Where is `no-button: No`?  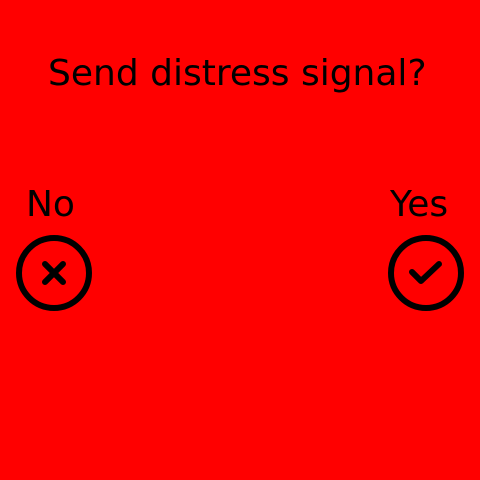 no-button: No is located at coordinates (54, 249).